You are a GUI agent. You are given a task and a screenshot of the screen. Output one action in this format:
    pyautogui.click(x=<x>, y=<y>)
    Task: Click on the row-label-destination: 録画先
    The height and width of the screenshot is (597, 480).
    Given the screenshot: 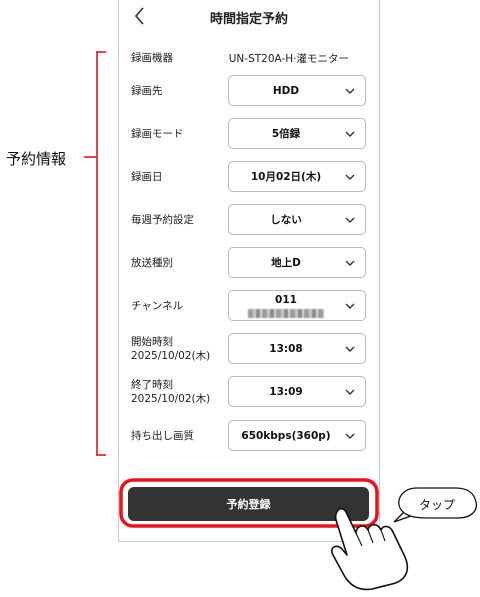 What is the action you would take?
    pyautogui.click(x=147, y=91)
    